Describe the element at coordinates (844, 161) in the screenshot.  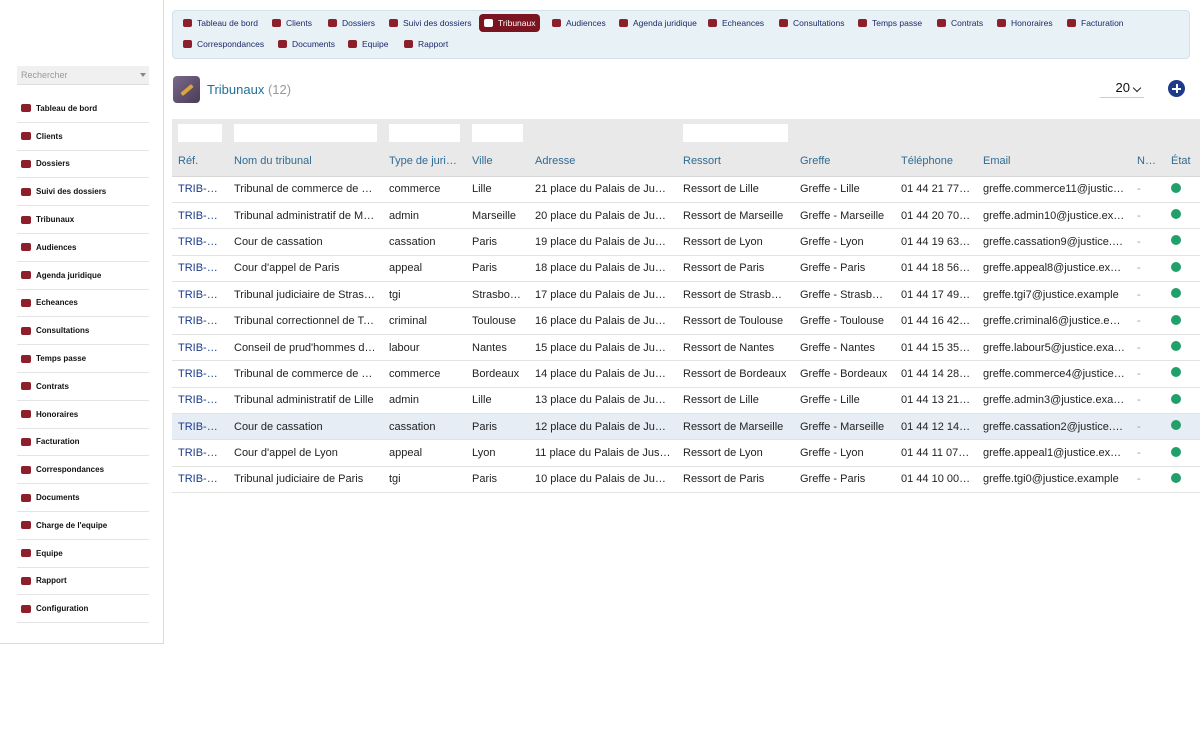
I see `column-header: Greffe` at that location.